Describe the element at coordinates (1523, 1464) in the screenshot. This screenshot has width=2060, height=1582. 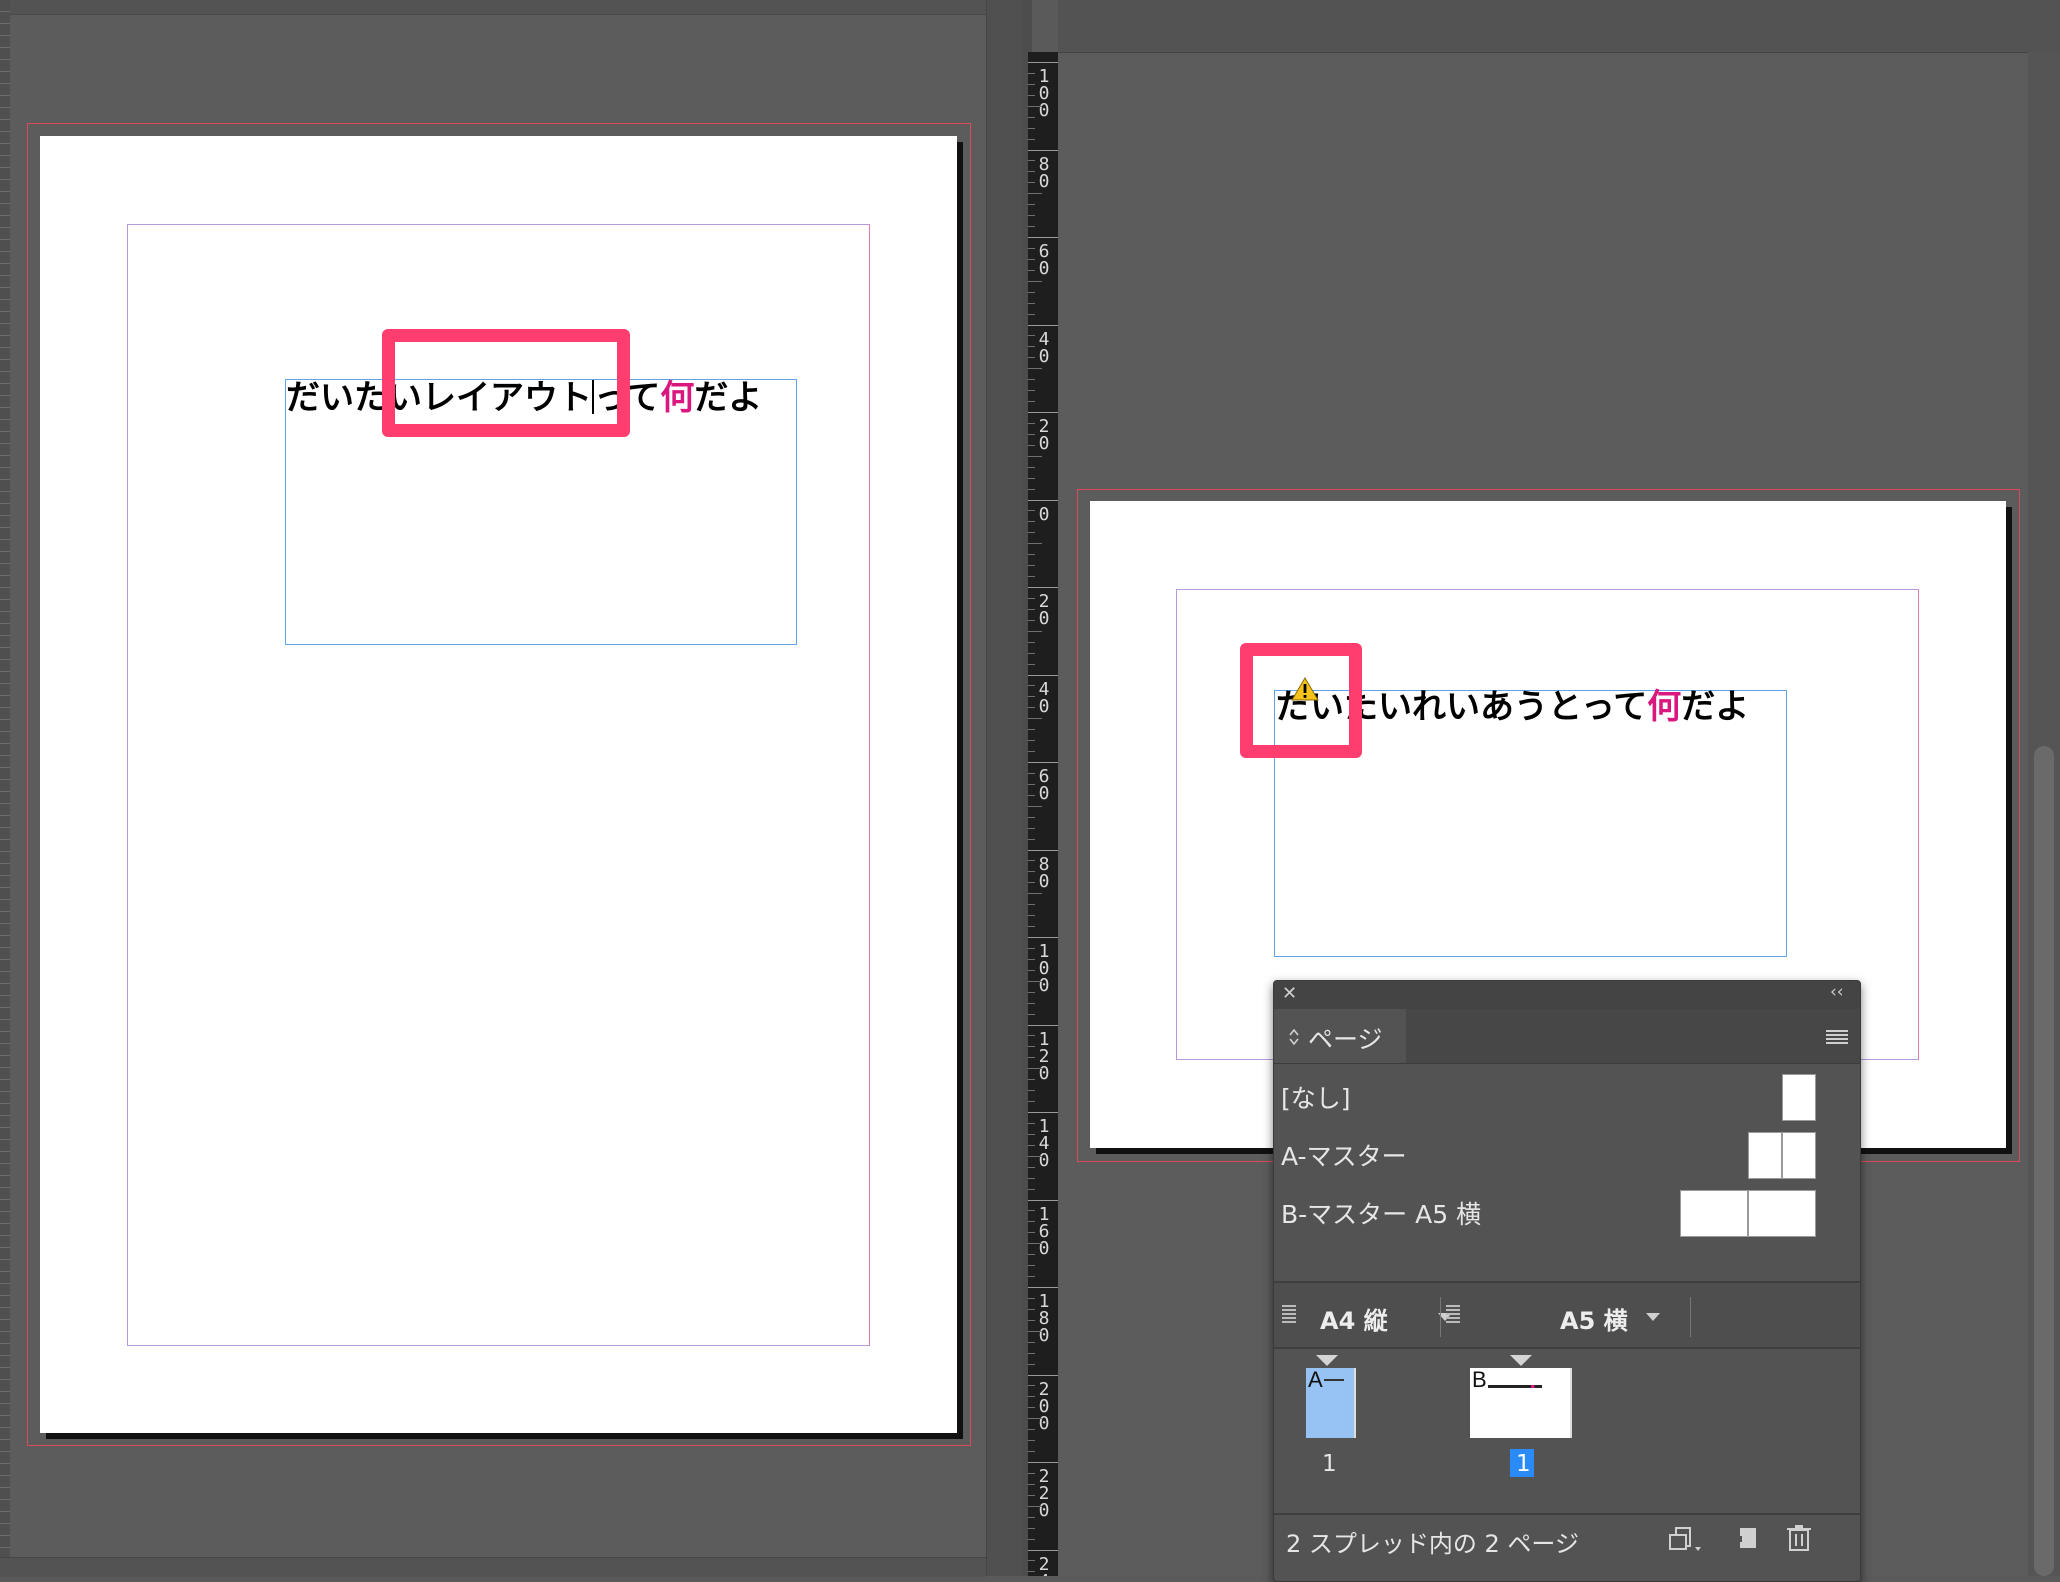
I see `page-number: 1` at that location.